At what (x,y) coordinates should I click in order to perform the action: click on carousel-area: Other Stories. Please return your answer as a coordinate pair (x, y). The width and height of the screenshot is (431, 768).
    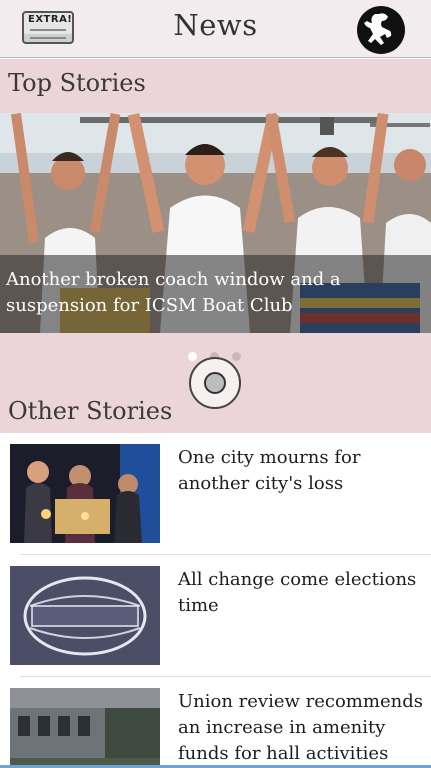
    Looking at the image, I should click on (215, 383).